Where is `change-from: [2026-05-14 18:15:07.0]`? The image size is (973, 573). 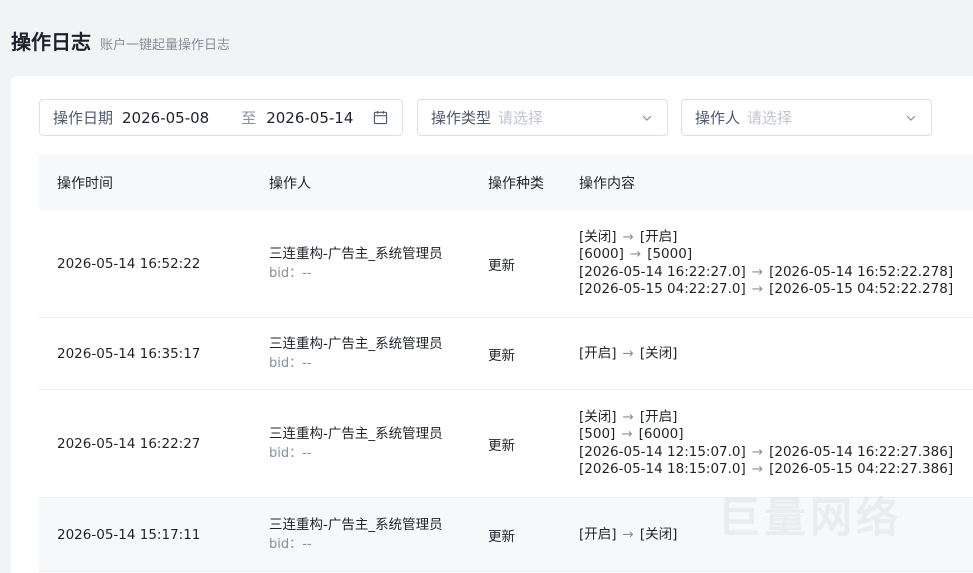
change-from: [2026-05-14 18:15:07.0] is located at coordinates (662, 469).